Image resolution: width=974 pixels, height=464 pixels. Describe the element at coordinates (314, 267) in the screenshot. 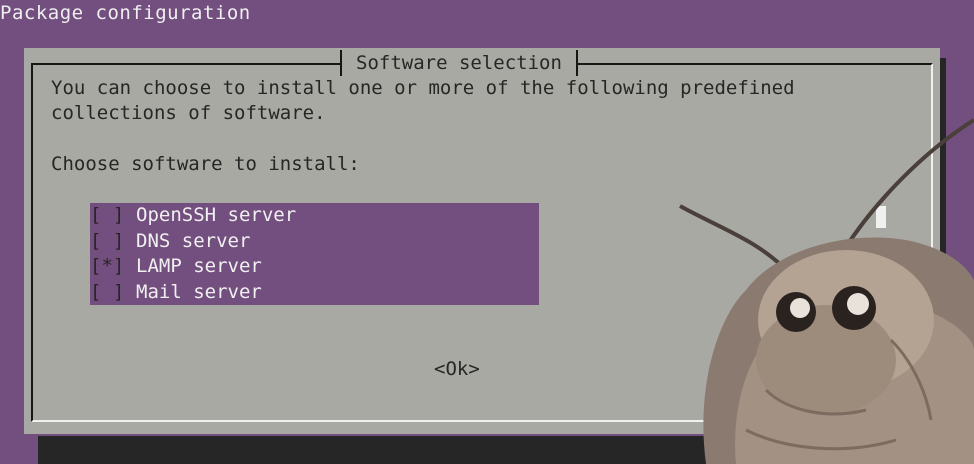

I see `list-item-lamp-server: [*] LAMP server` at that location.